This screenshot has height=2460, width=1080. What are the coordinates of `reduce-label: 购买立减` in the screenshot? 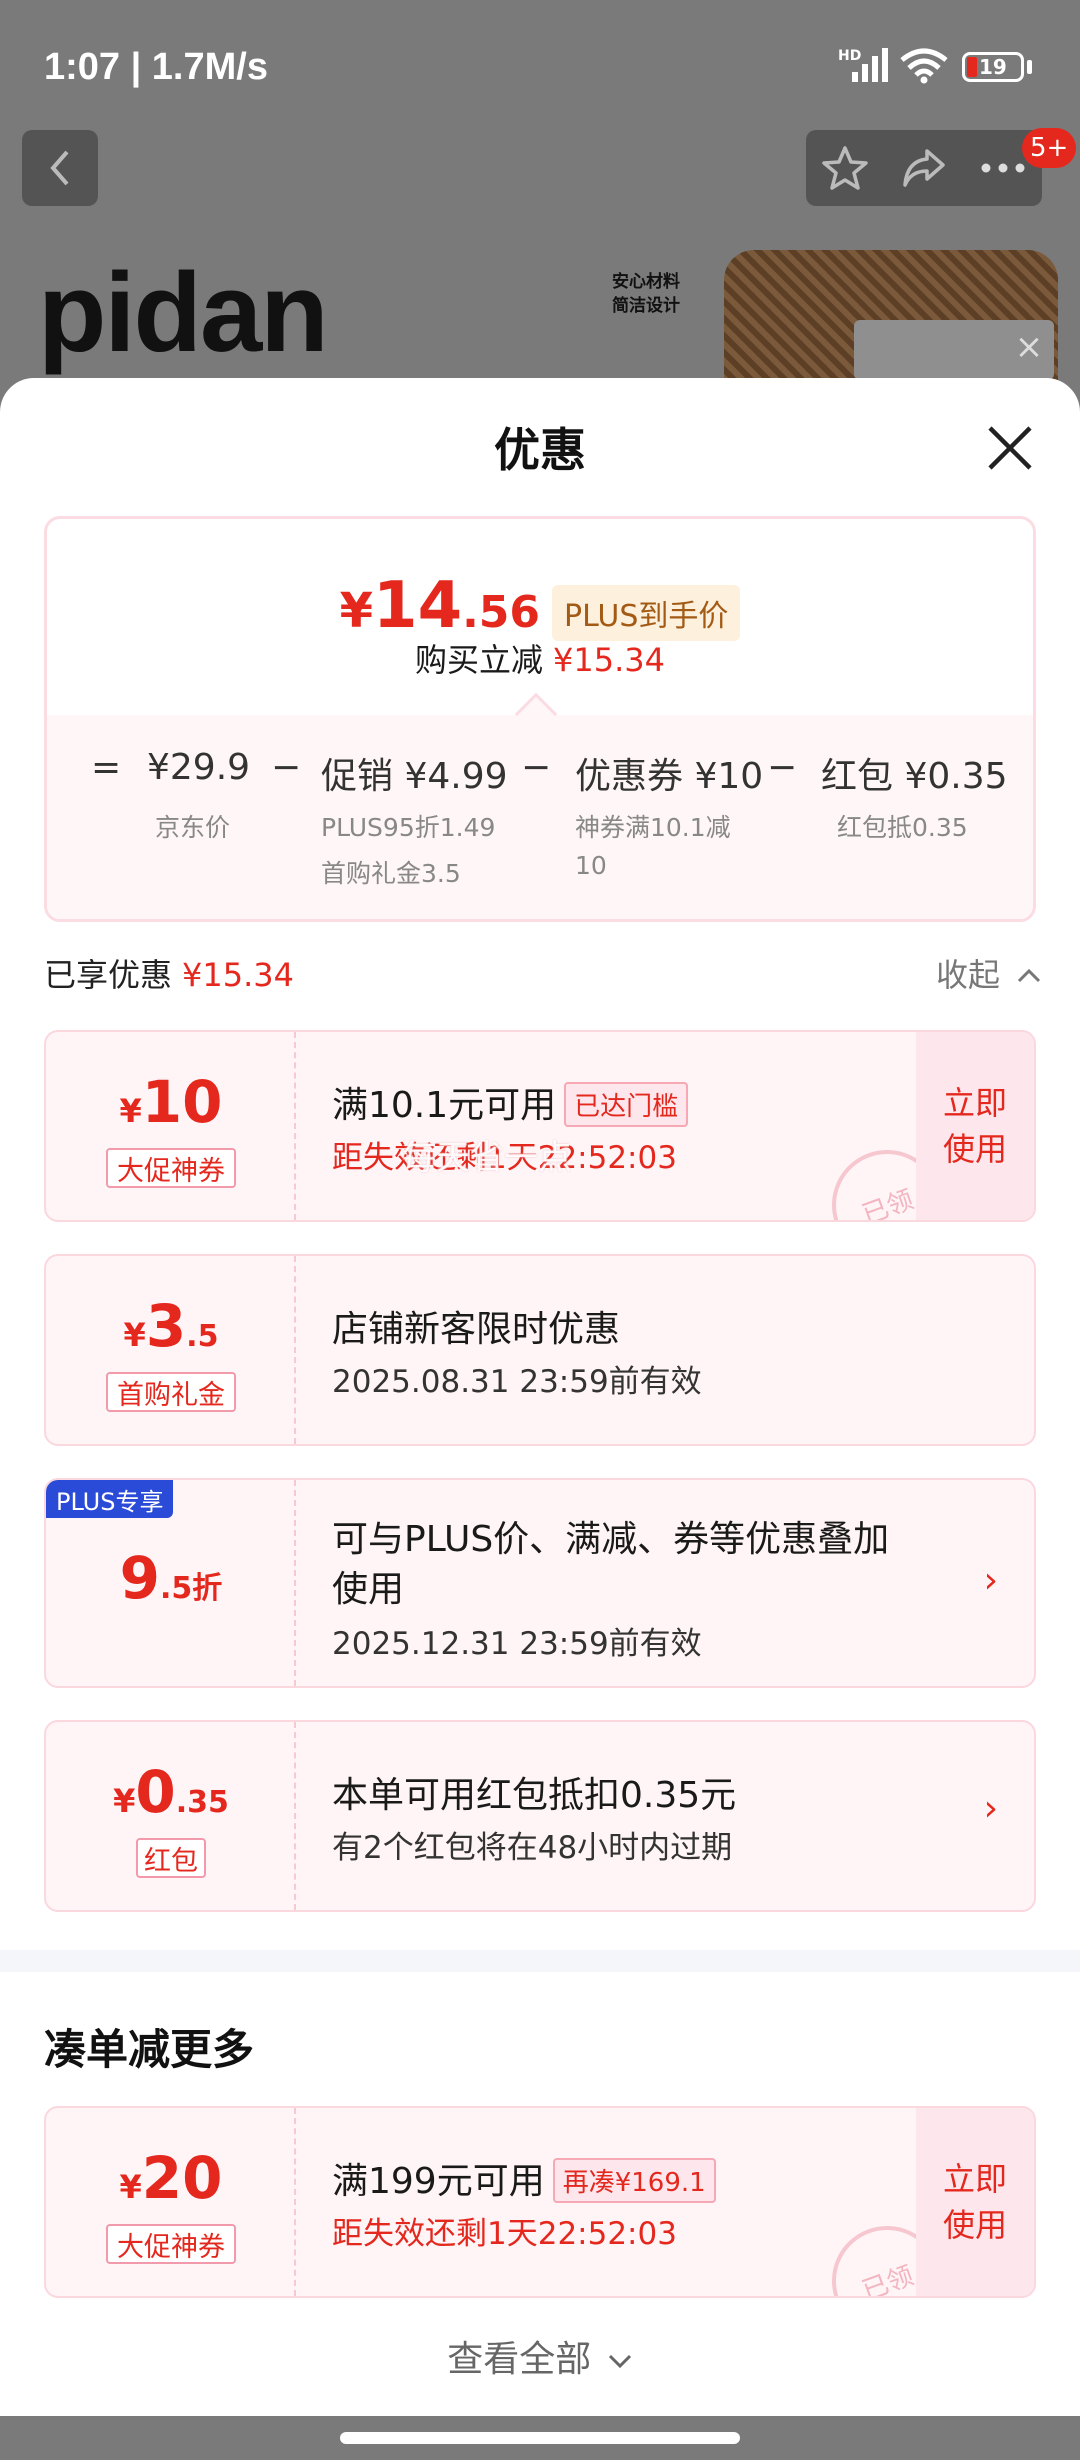 It's located at (479, 660).